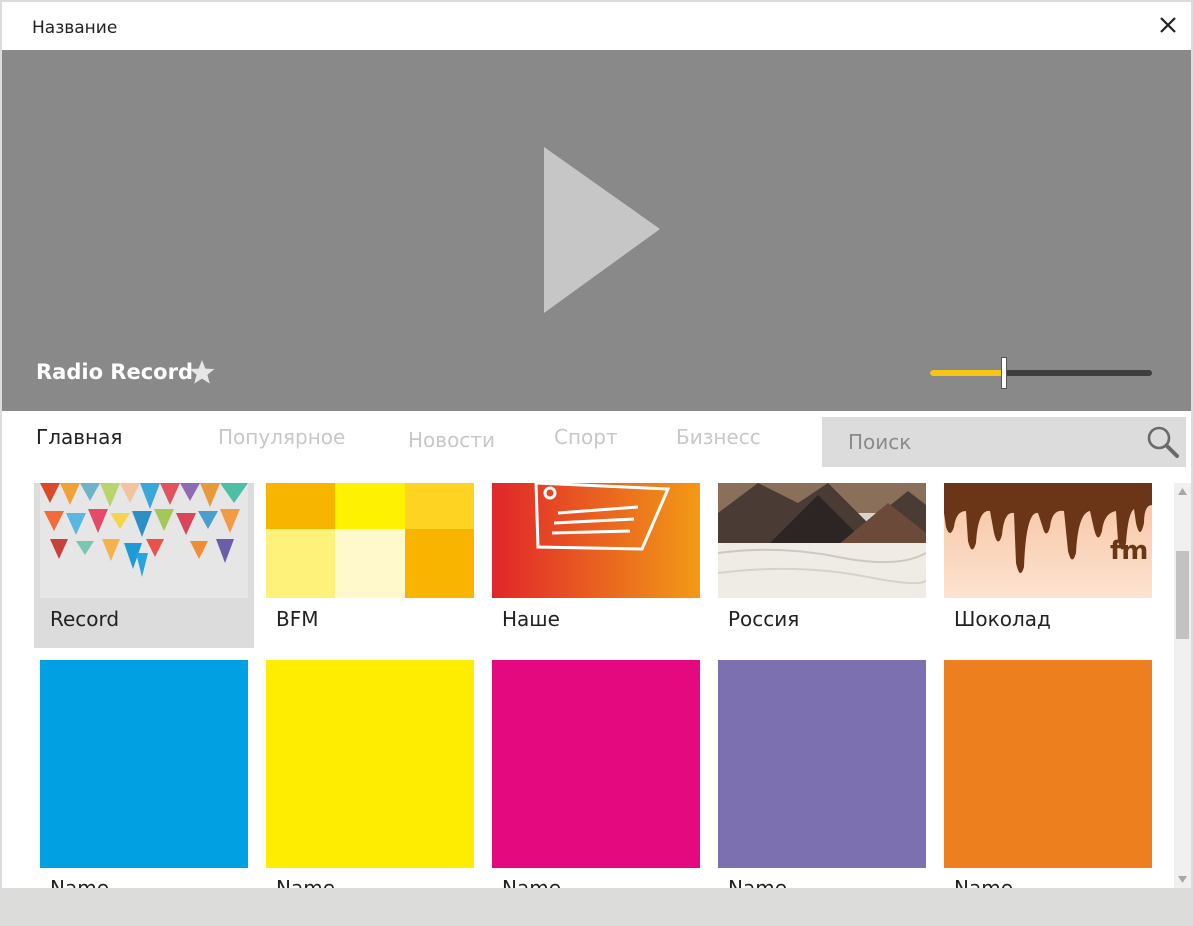 The width and height of the screenshot is (1193, 926). Describe the element at coordinates (1182, 685) in the screenshot. I see `vertical-scrollbar` at that location.